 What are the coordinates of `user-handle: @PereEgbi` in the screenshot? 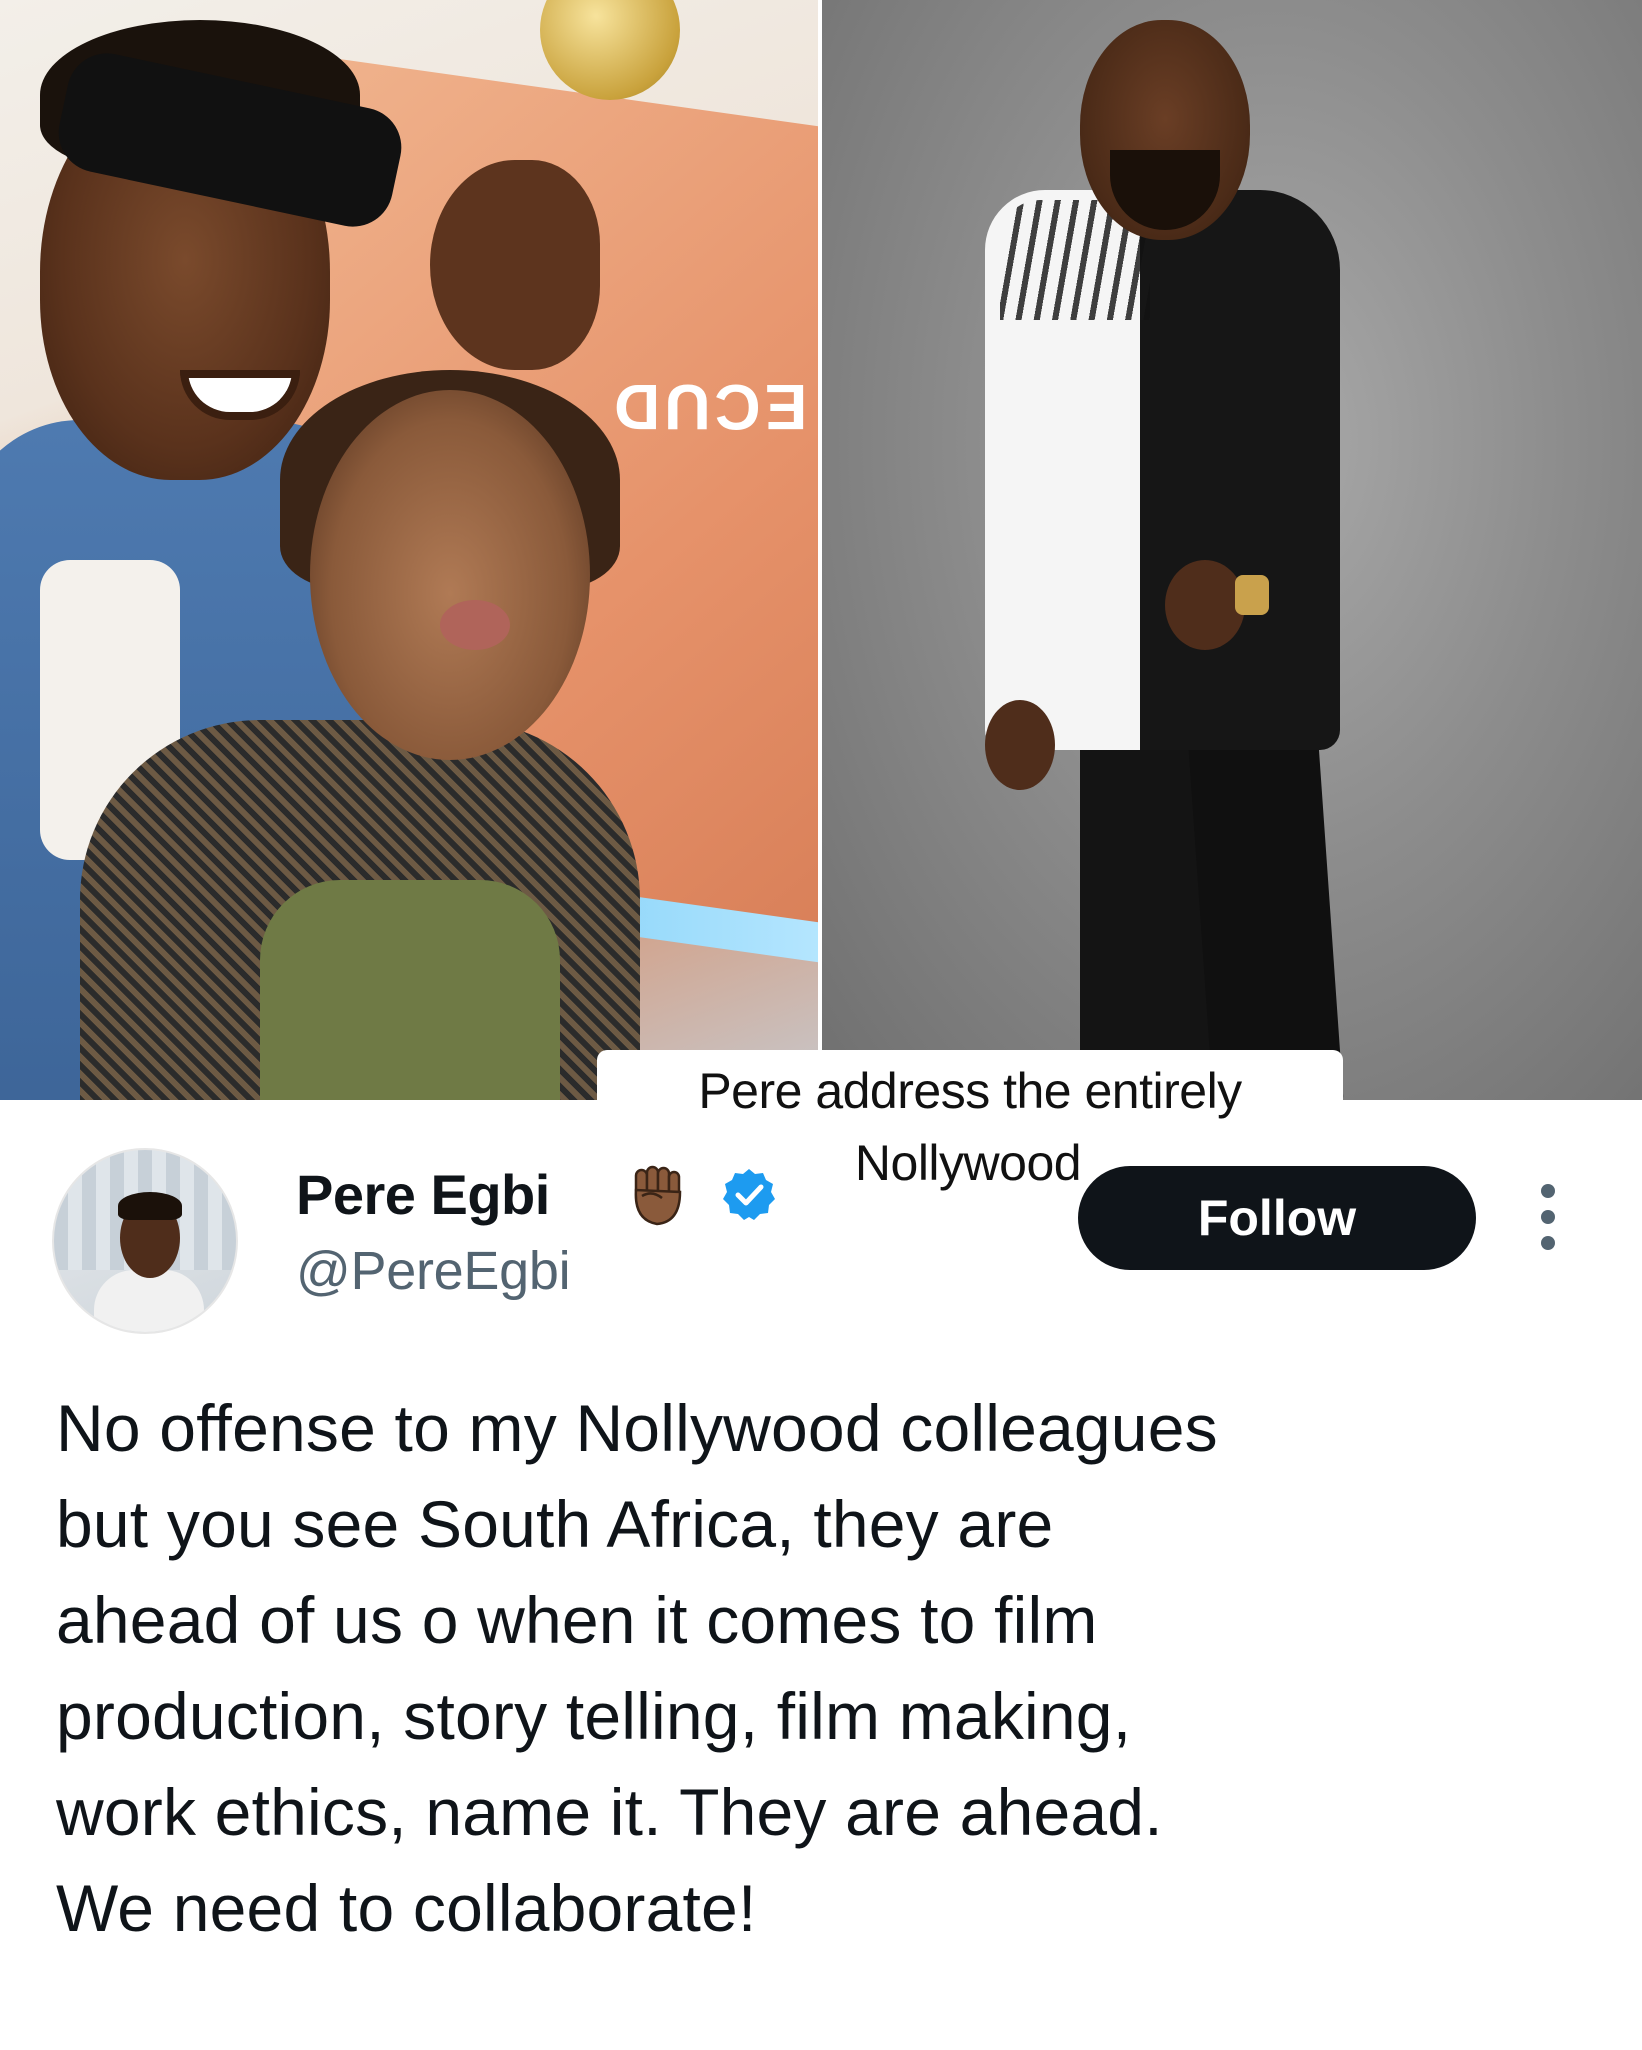 It's located at (433, 1271).